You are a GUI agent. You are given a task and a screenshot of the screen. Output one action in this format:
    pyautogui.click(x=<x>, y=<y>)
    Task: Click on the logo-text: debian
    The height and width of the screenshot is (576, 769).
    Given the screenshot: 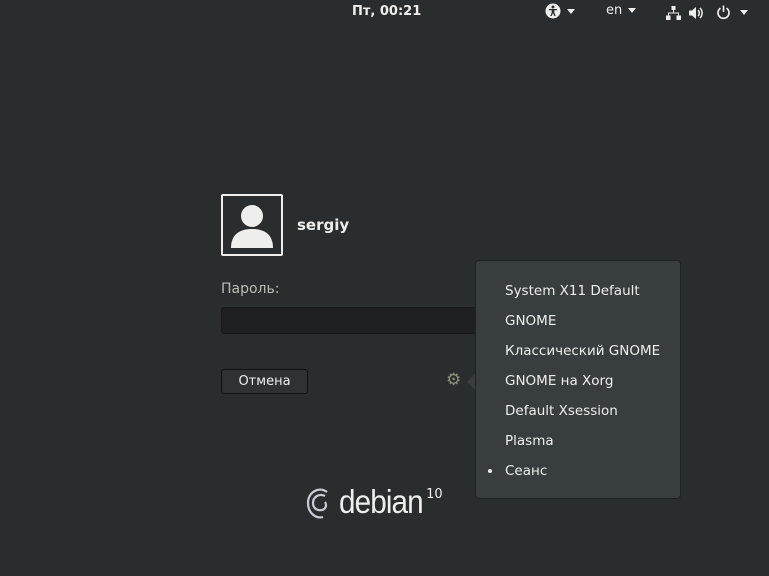 What is the action you would take?
    pyautogui.click(x=381, y=501)
    